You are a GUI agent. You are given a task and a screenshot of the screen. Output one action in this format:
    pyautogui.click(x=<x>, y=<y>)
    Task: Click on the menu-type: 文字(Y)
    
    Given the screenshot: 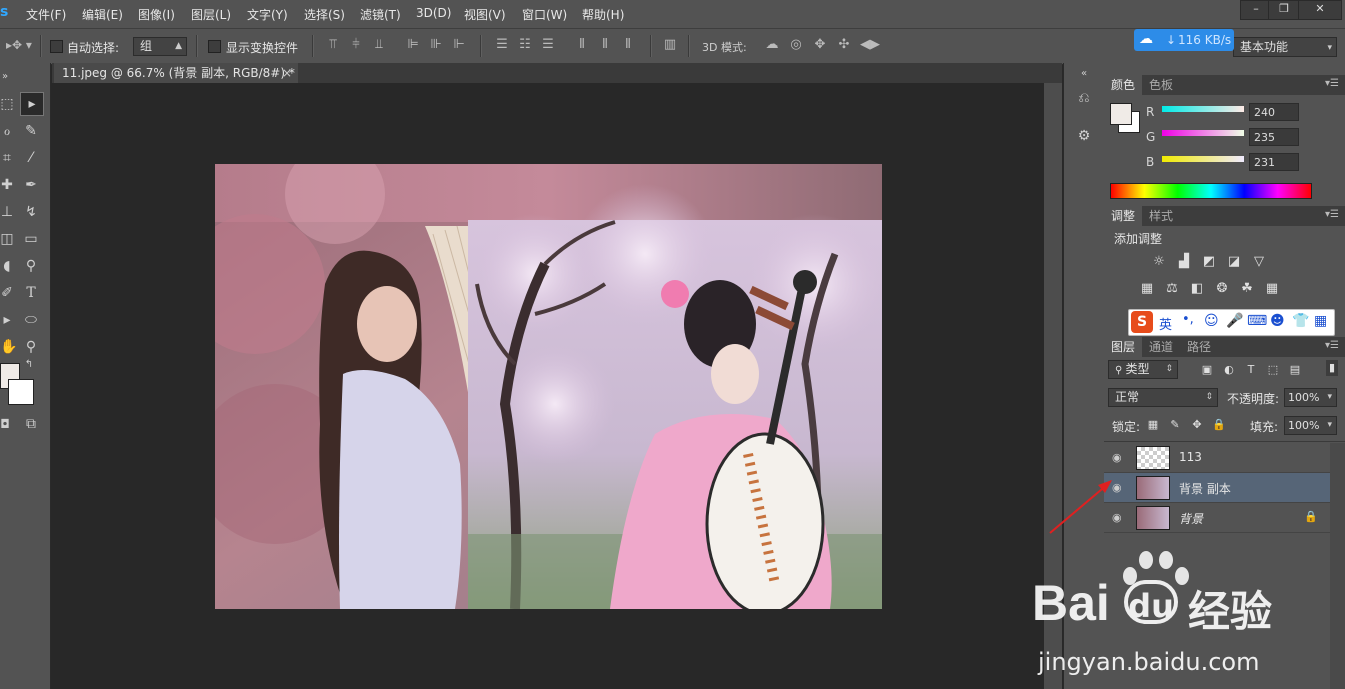 What is the action you would take?
    pyautogui.click(x=267, y=14)
    